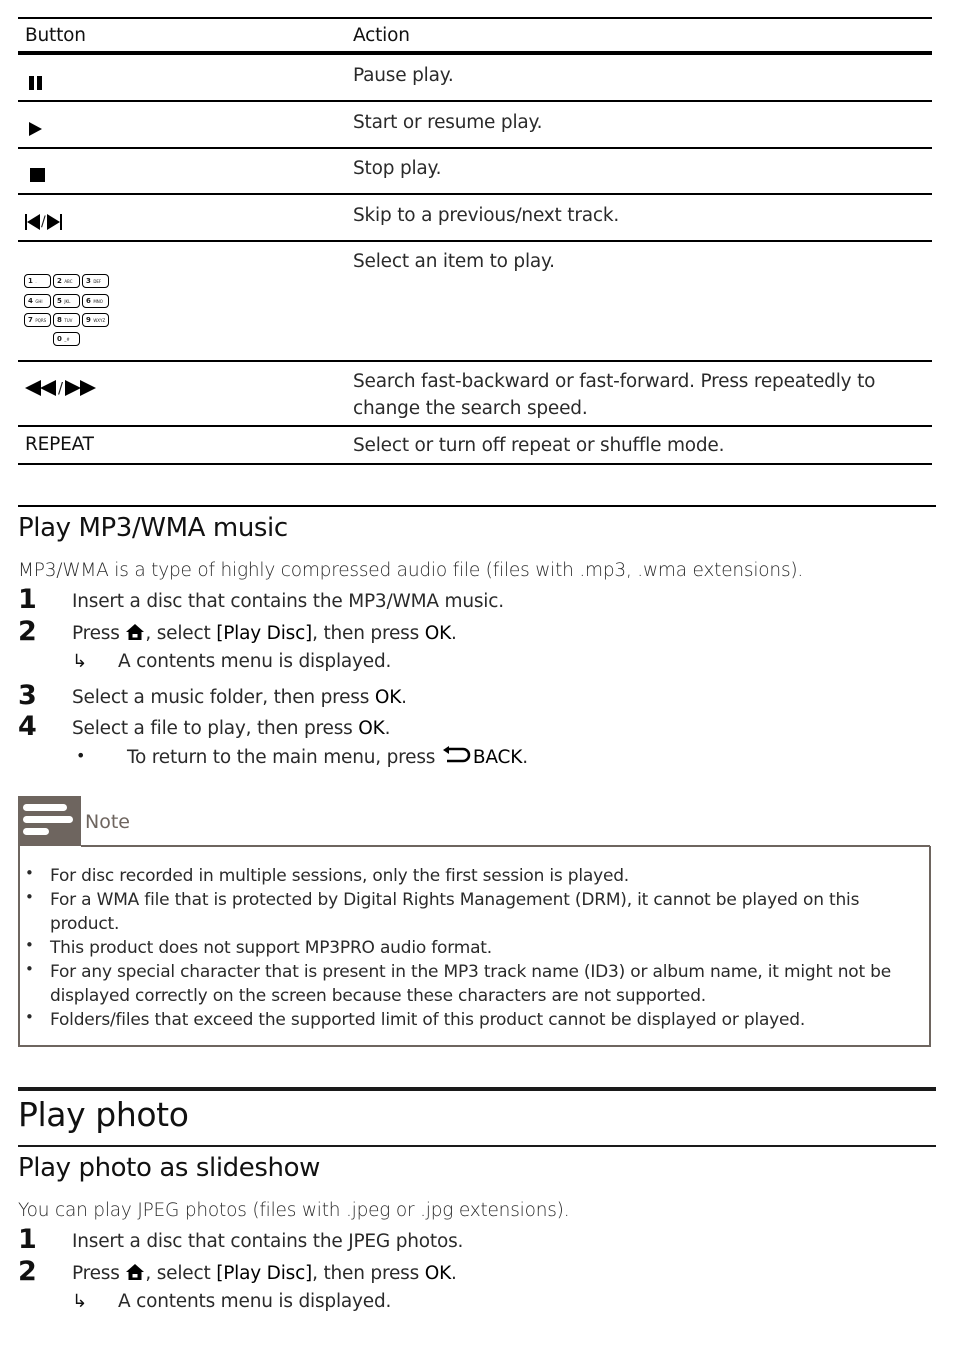  Describe the element at coordinates (37, 175) in the screenshot. I see `stop-icon` at that location.